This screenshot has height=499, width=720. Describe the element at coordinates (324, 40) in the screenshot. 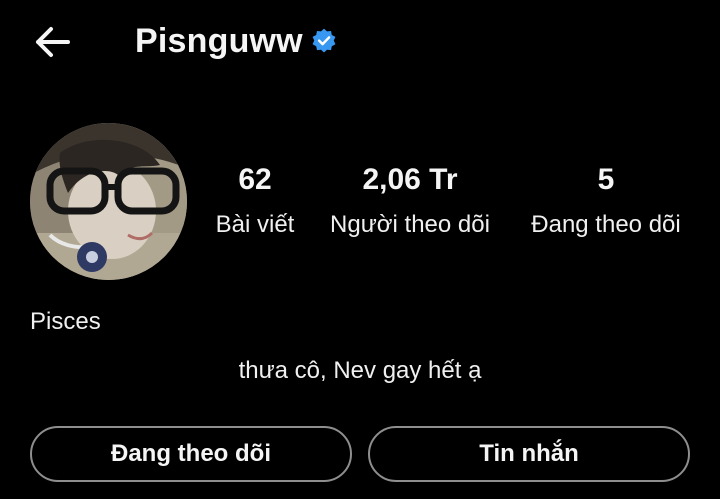

I see `verified-badge-icon` at that location.